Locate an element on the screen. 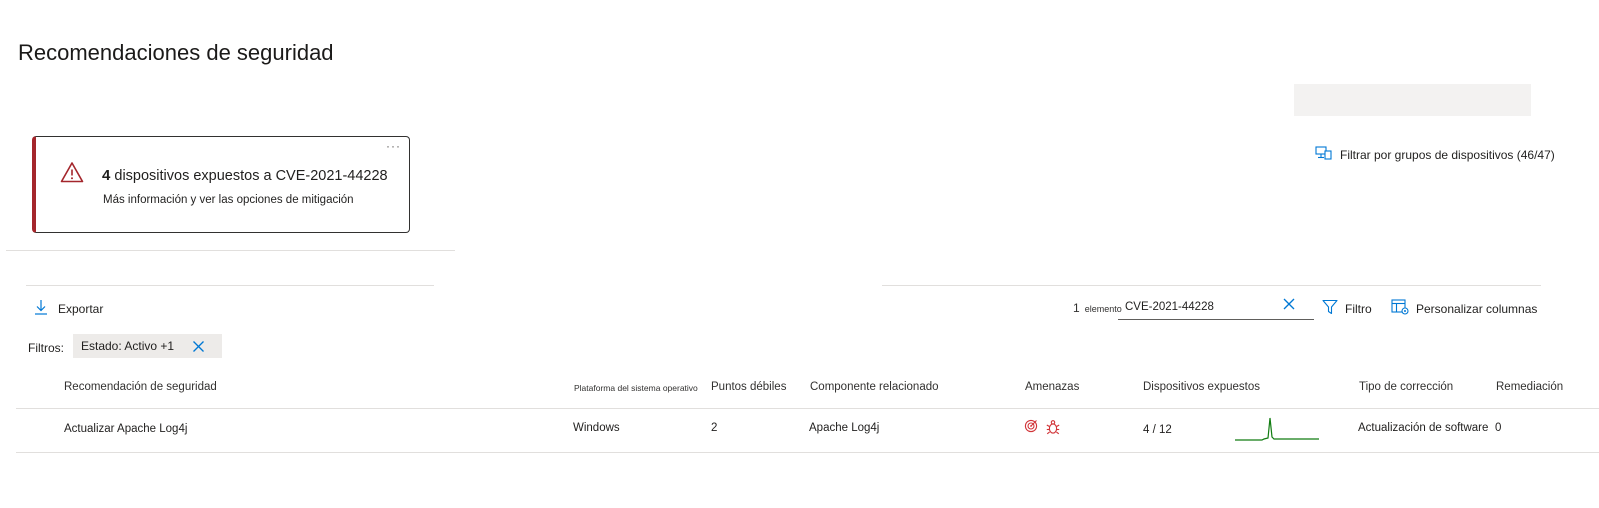 The height and width of the screenshot is (508, 1599). filter-chip: Estado: Activo +1 is located at coordinates (147, 346).